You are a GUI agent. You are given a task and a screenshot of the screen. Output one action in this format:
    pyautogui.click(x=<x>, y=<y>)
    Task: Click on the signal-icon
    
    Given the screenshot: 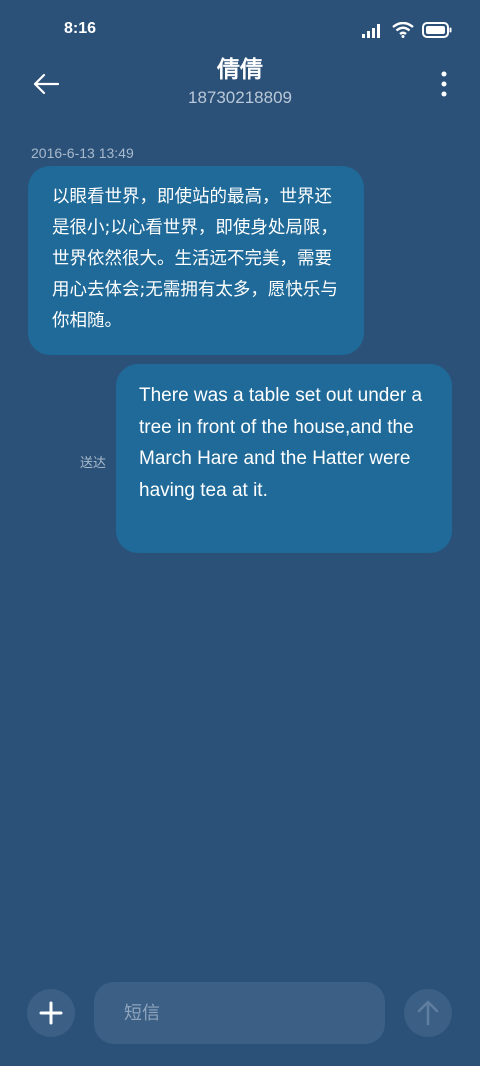 What is the action you would take?
    pyautogui.click(x=373, y=32)
    